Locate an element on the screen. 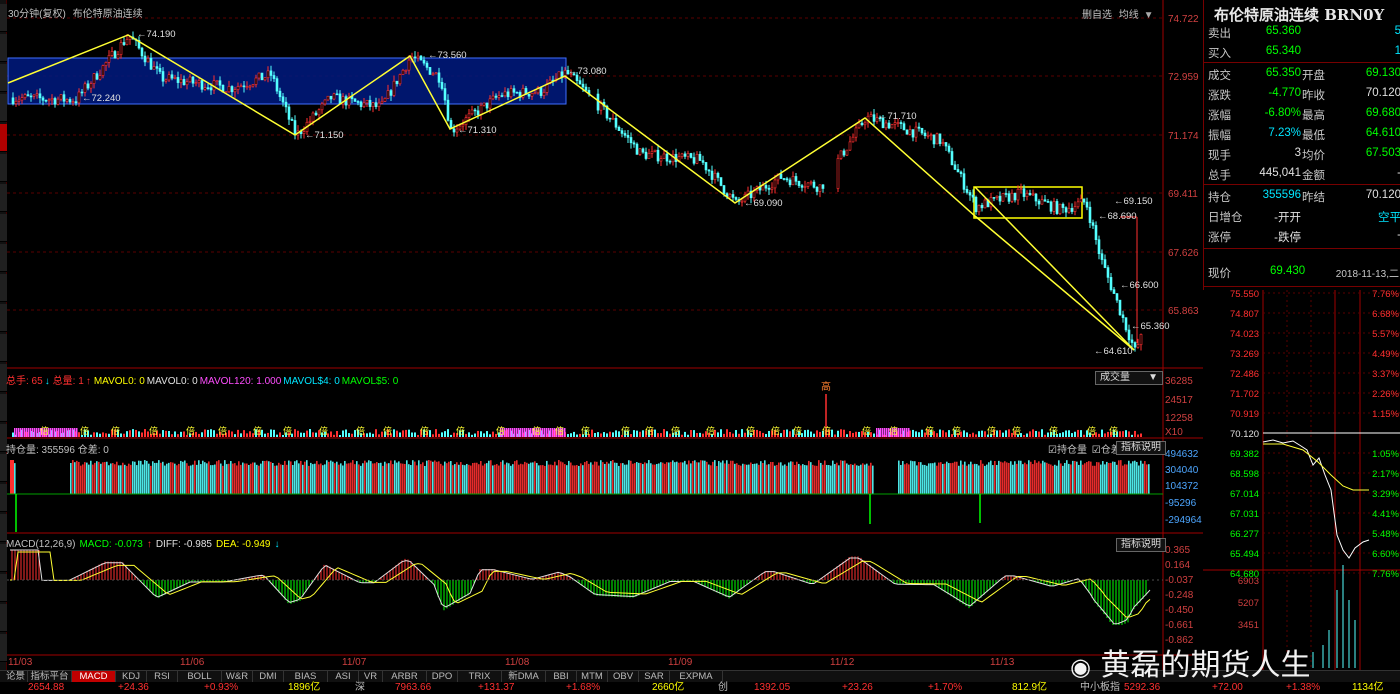 This screenshot has width=1400, height=694. mini-right-axis-label: 7.76% is located at coordinates (1385, 295).